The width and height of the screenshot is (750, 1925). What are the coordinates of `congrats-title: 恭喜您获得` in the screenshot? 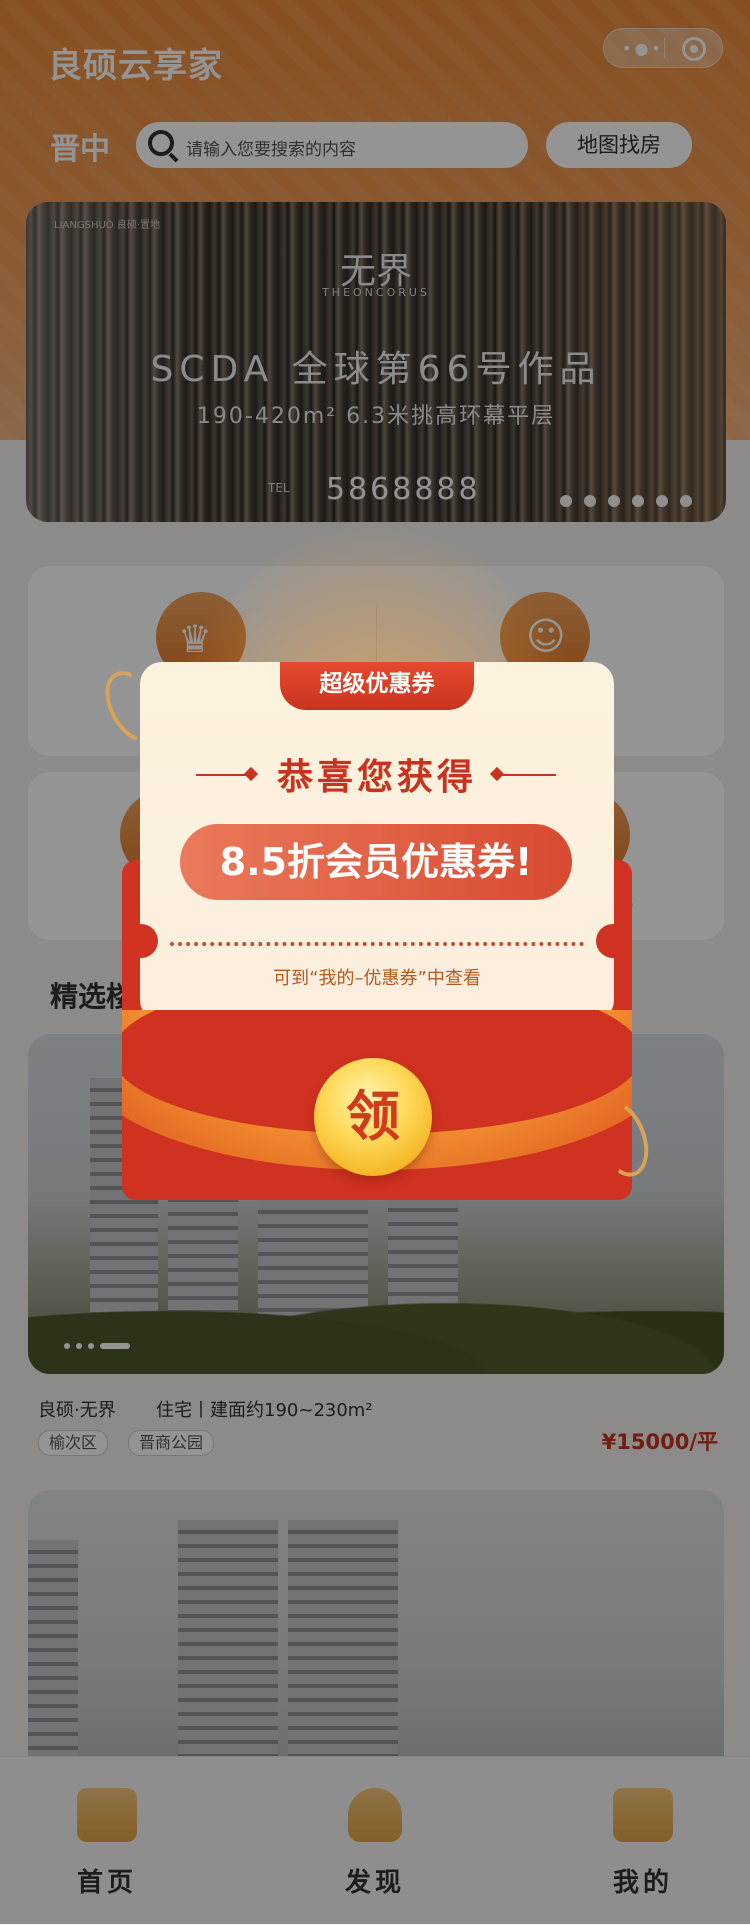 It's located at (376, 777).